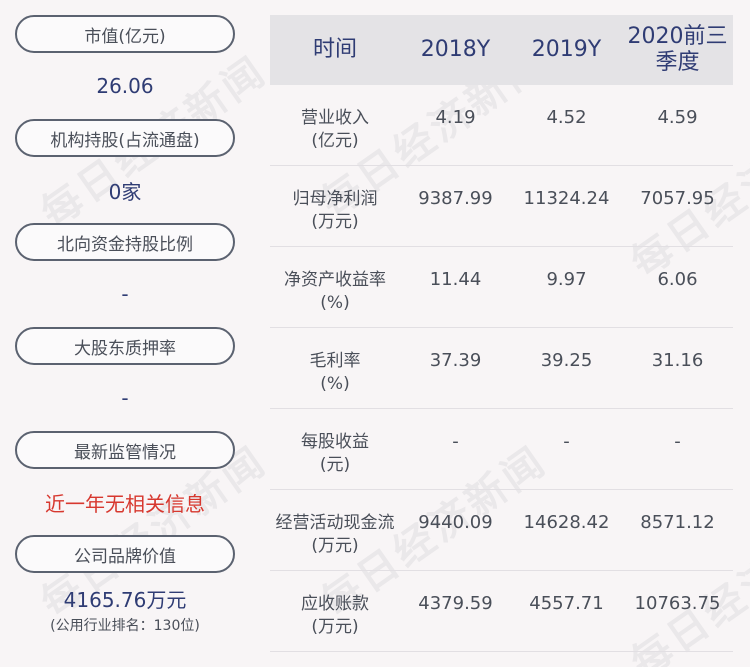  Describe the element at coordinates (125, 346) in the screenshot. I see `pledge-ratio-label: 大股东质押率` at that location.